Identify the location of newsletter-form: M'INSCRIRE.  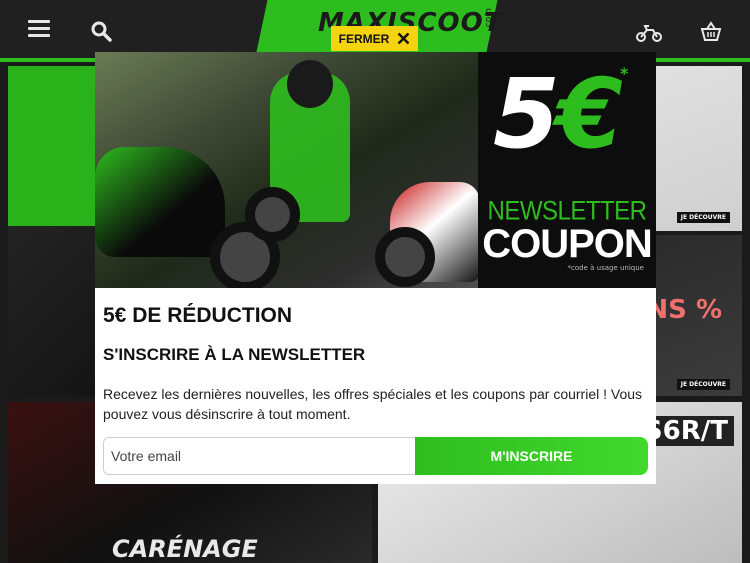
(375, 456).